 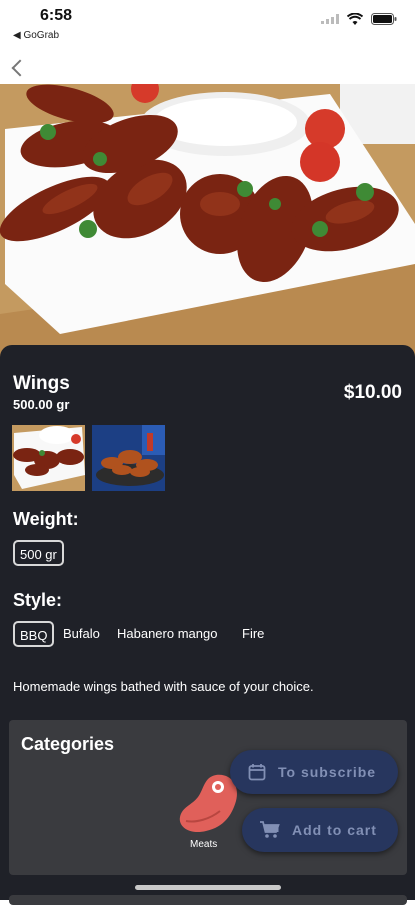 I want to click on weight-option-500gr: 500 gr, so click(x=38, y=553).